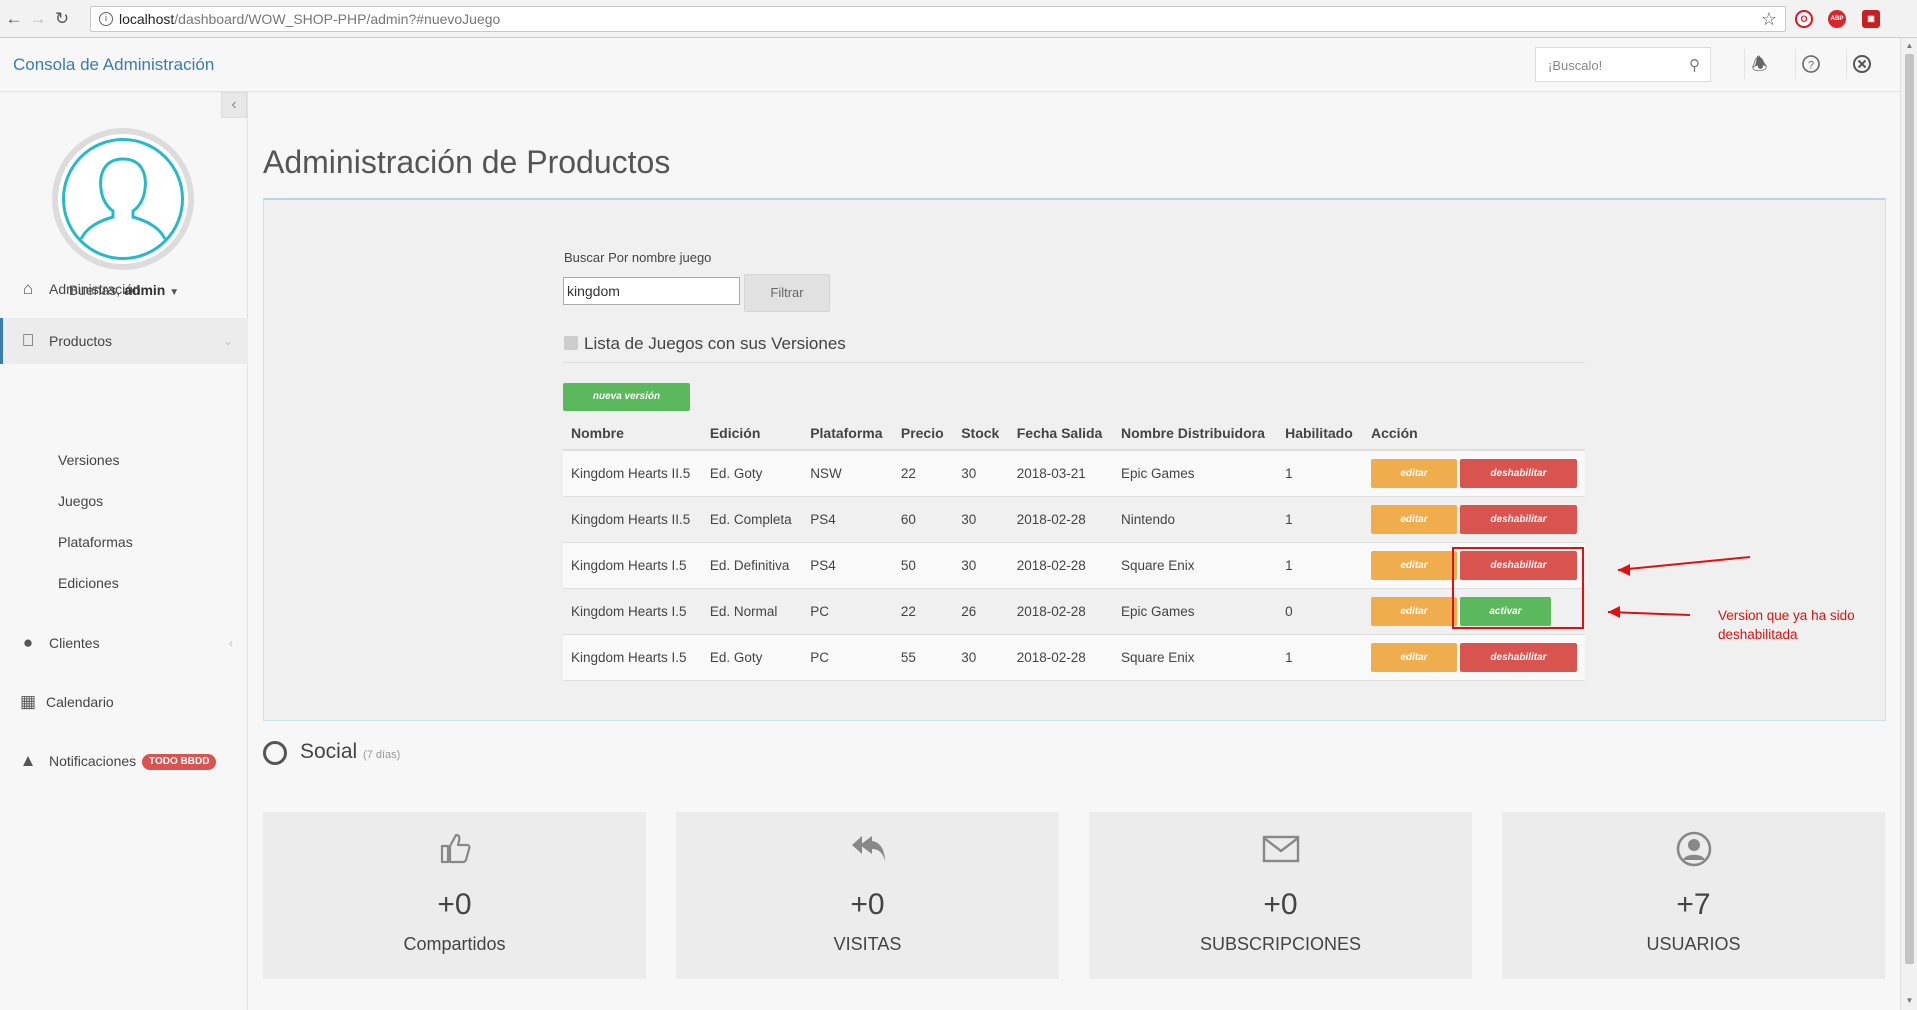 The image size is (1917, 1010). Describe the element at coordinates (1320, 433) in the screenshot. I see `col-habilitado: Habilitado` at that location.